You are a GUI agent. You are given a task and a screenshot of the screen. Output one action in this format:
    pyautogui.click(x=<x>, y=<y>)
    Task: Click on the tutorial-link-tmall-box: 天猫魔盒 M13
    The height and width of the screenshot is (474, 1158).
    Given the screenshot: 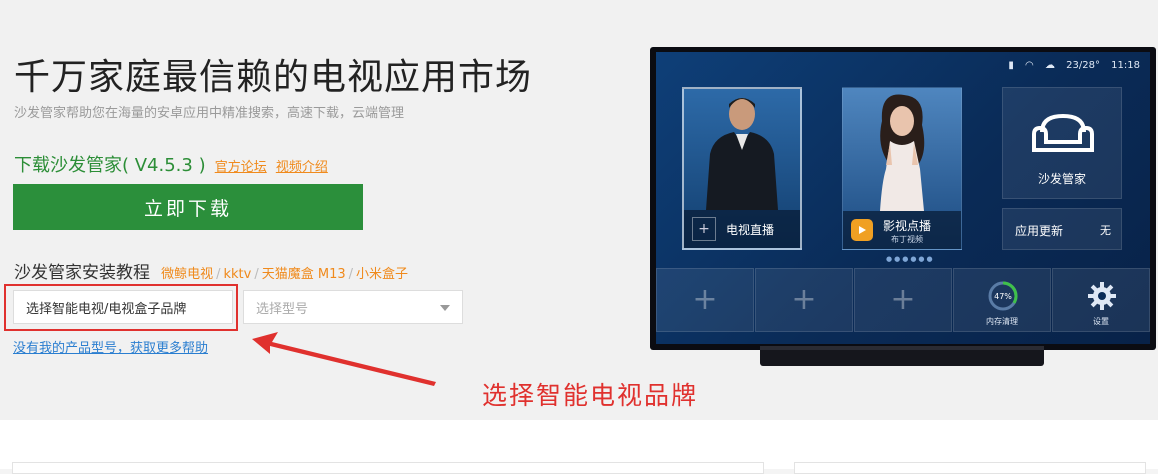 What is the action you would take?
    pyautogui.click(x=304, y=274)
    